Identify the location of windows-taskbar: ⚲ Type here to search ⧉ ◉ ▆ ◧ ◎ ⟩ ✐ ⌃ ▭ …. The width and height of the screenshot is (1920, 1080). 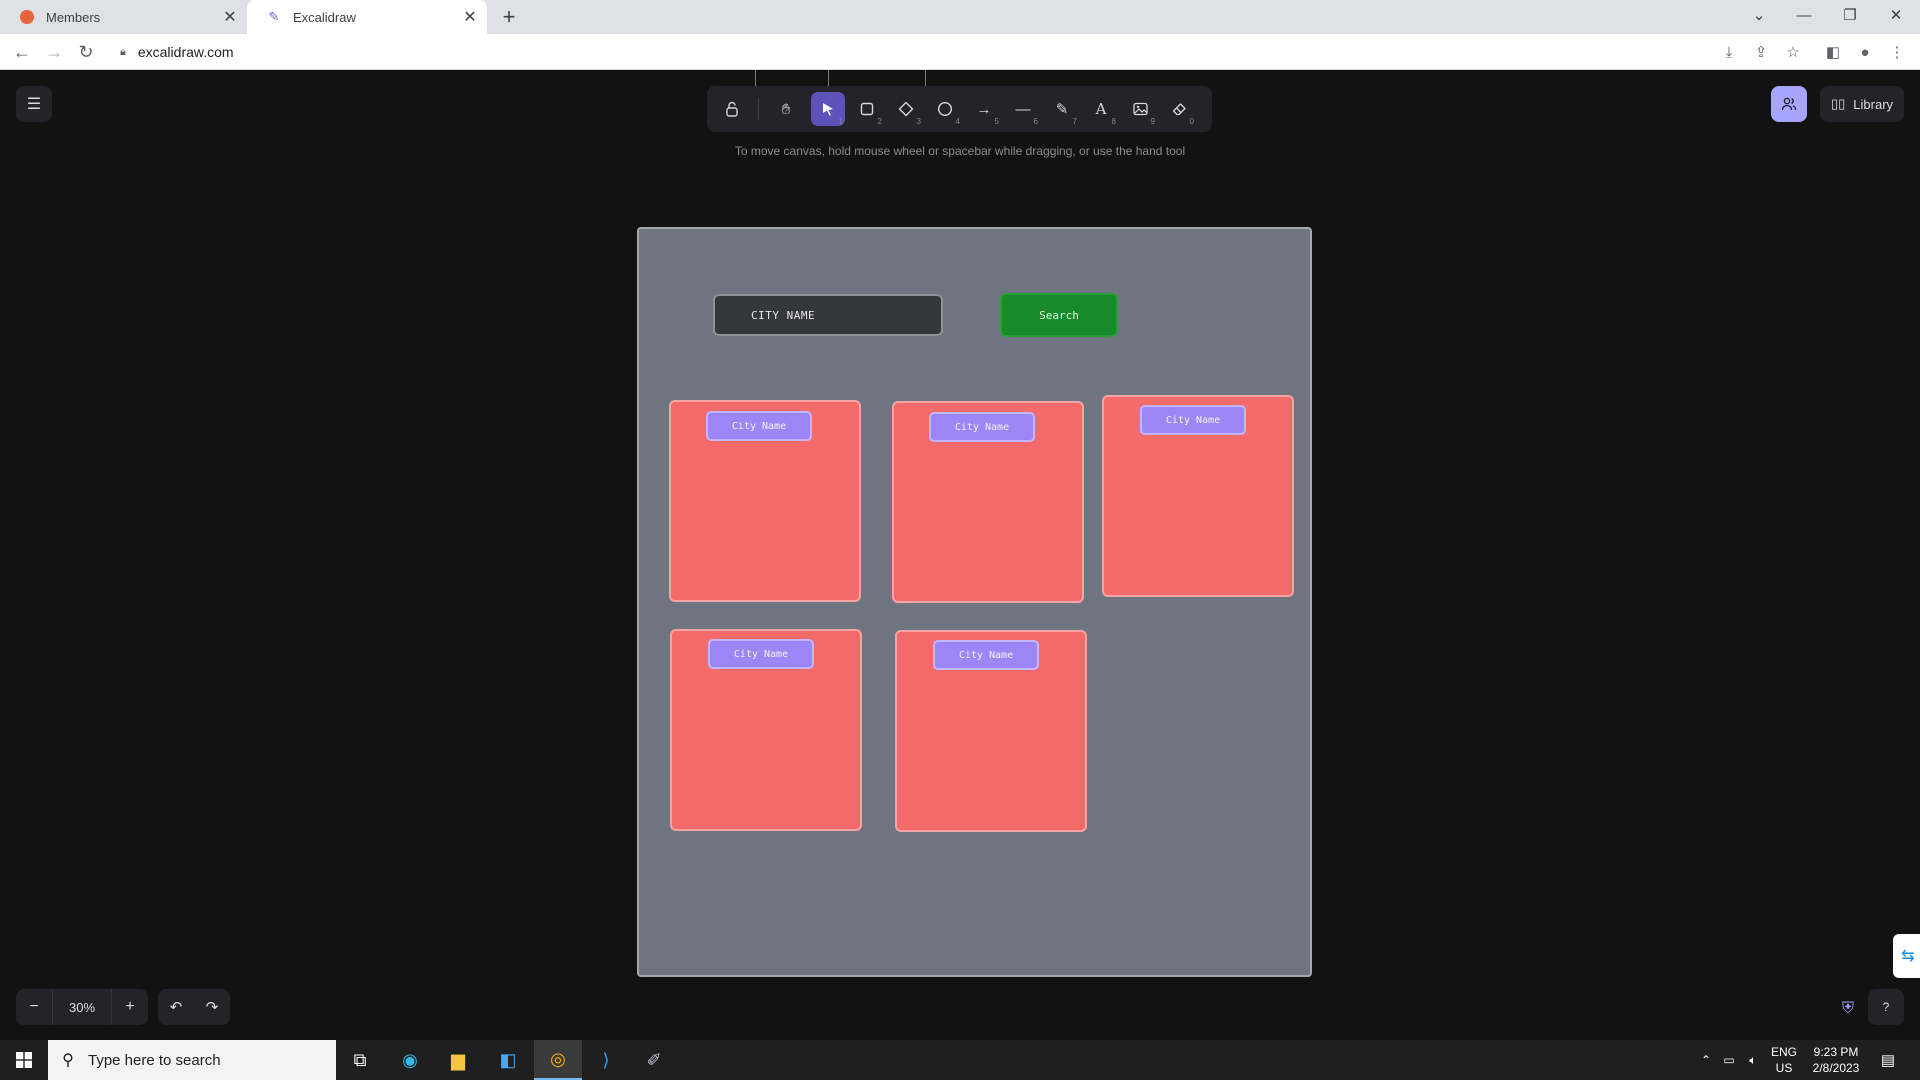
(960, 1060).